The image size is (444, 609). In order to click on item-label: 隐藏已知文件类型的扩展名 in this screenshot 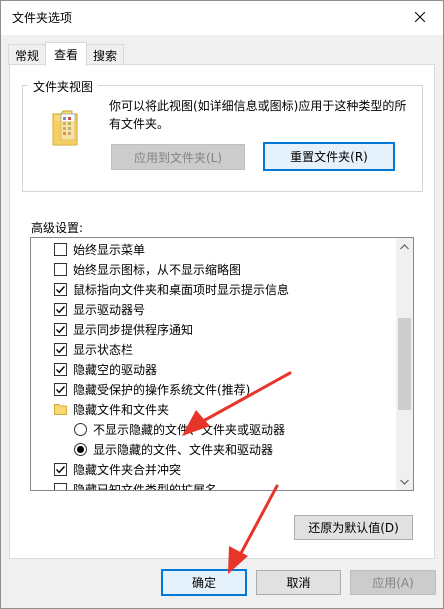, I will do `click(145, 486)`.